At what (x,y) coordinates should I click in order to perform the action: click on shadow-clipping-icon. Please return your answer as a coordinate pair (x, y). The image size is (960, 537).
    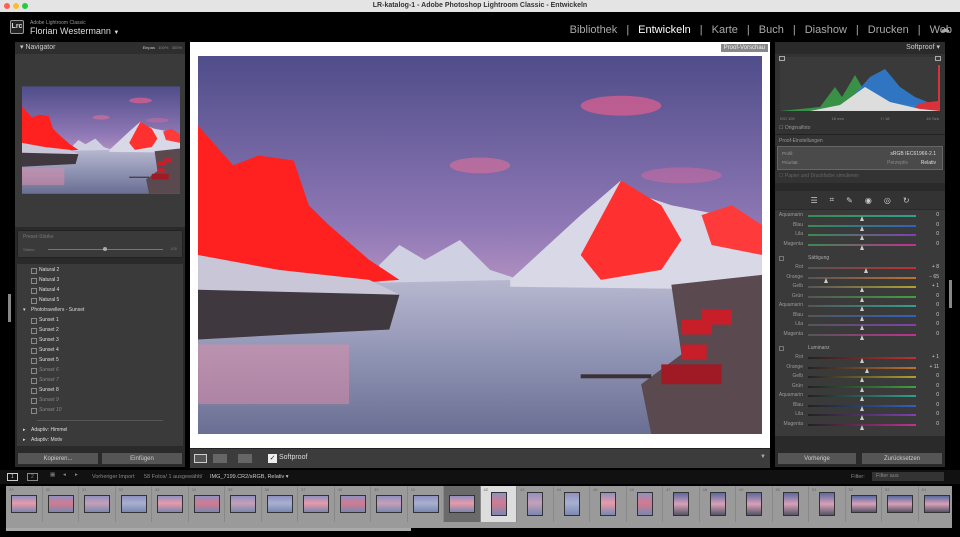
    Looking at the image, I should click on (782, 58).